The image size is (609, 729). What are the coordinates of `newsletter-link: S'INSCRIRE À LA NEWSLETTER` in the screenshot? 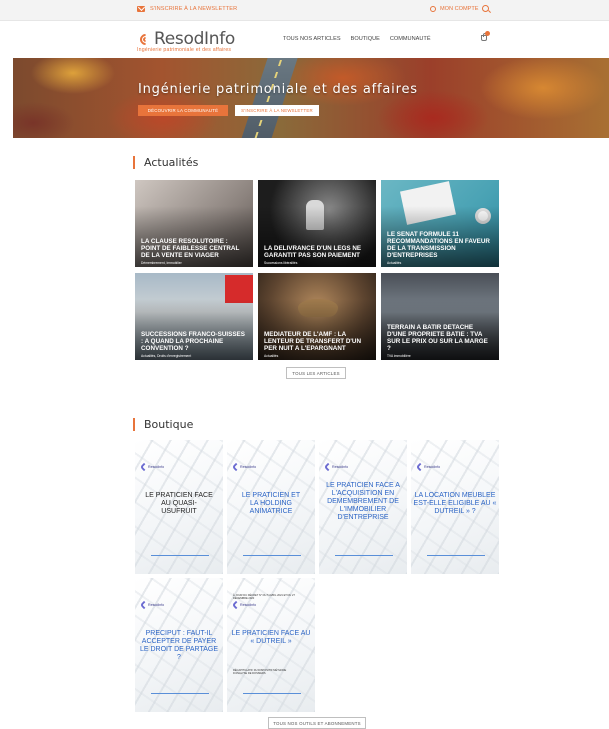 It's located at (187, 9).